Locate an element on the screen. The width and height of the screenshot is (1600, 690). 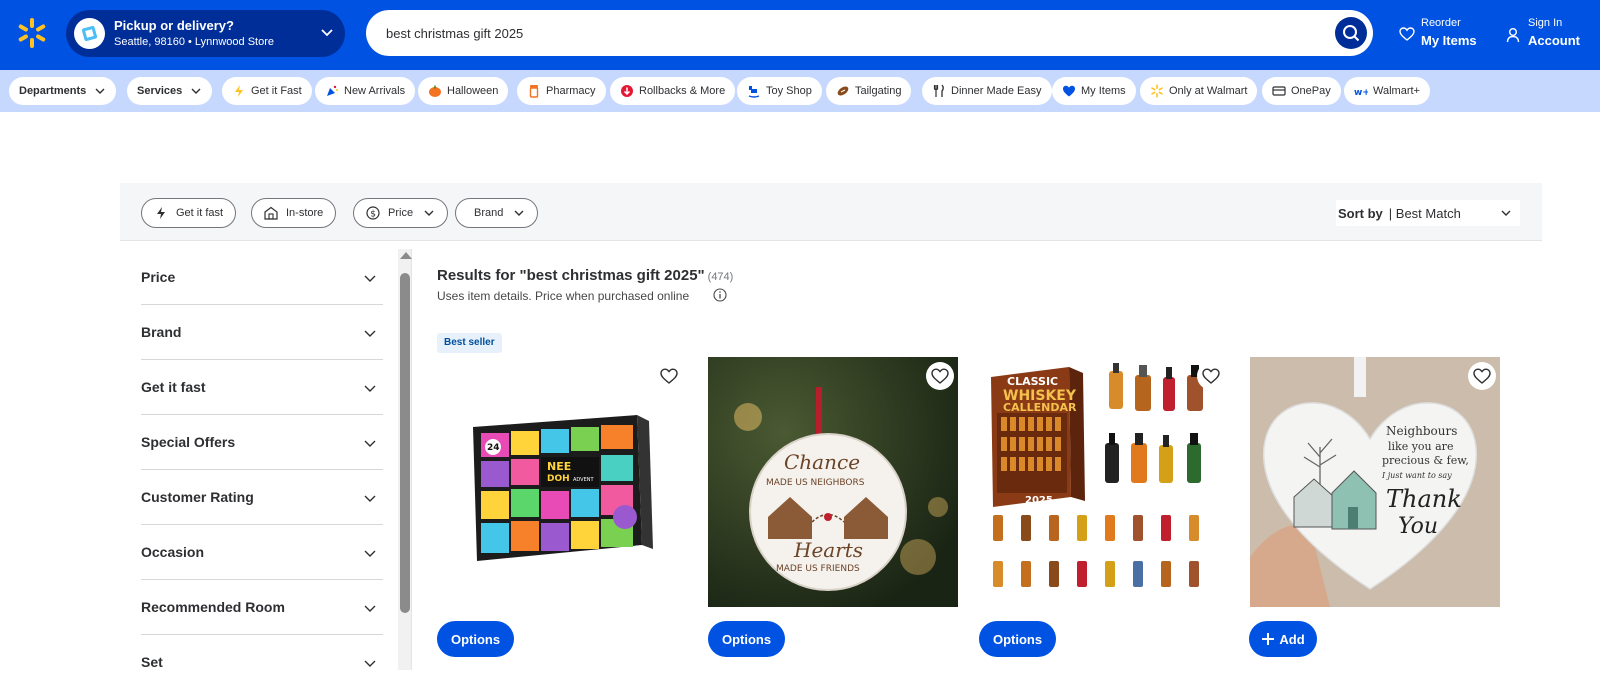
nav-pharmacy: Pharmacy is located at coordinates (561, 91).